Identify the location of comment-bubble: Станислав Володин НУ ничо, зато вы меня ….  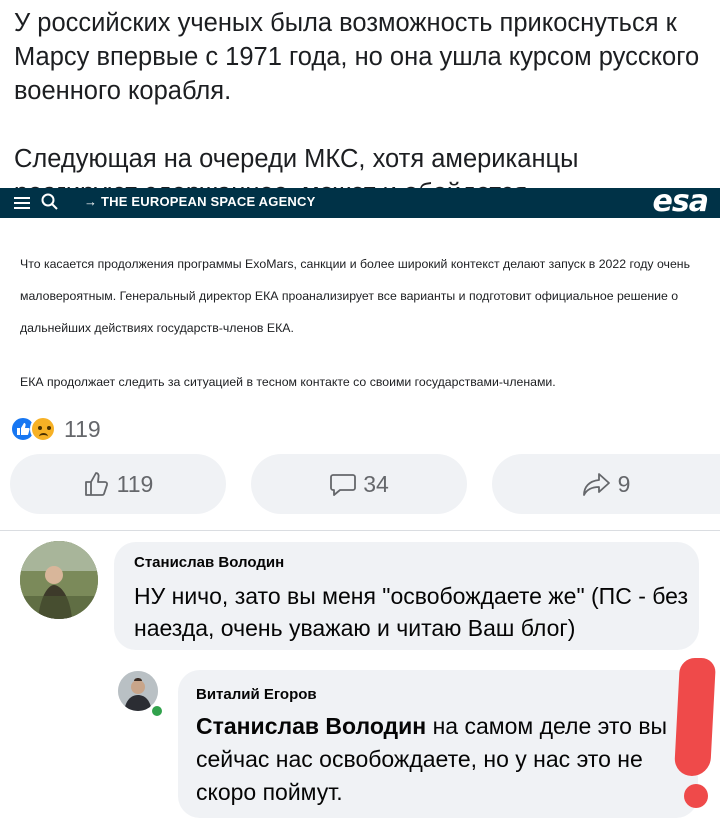
(406, 596).